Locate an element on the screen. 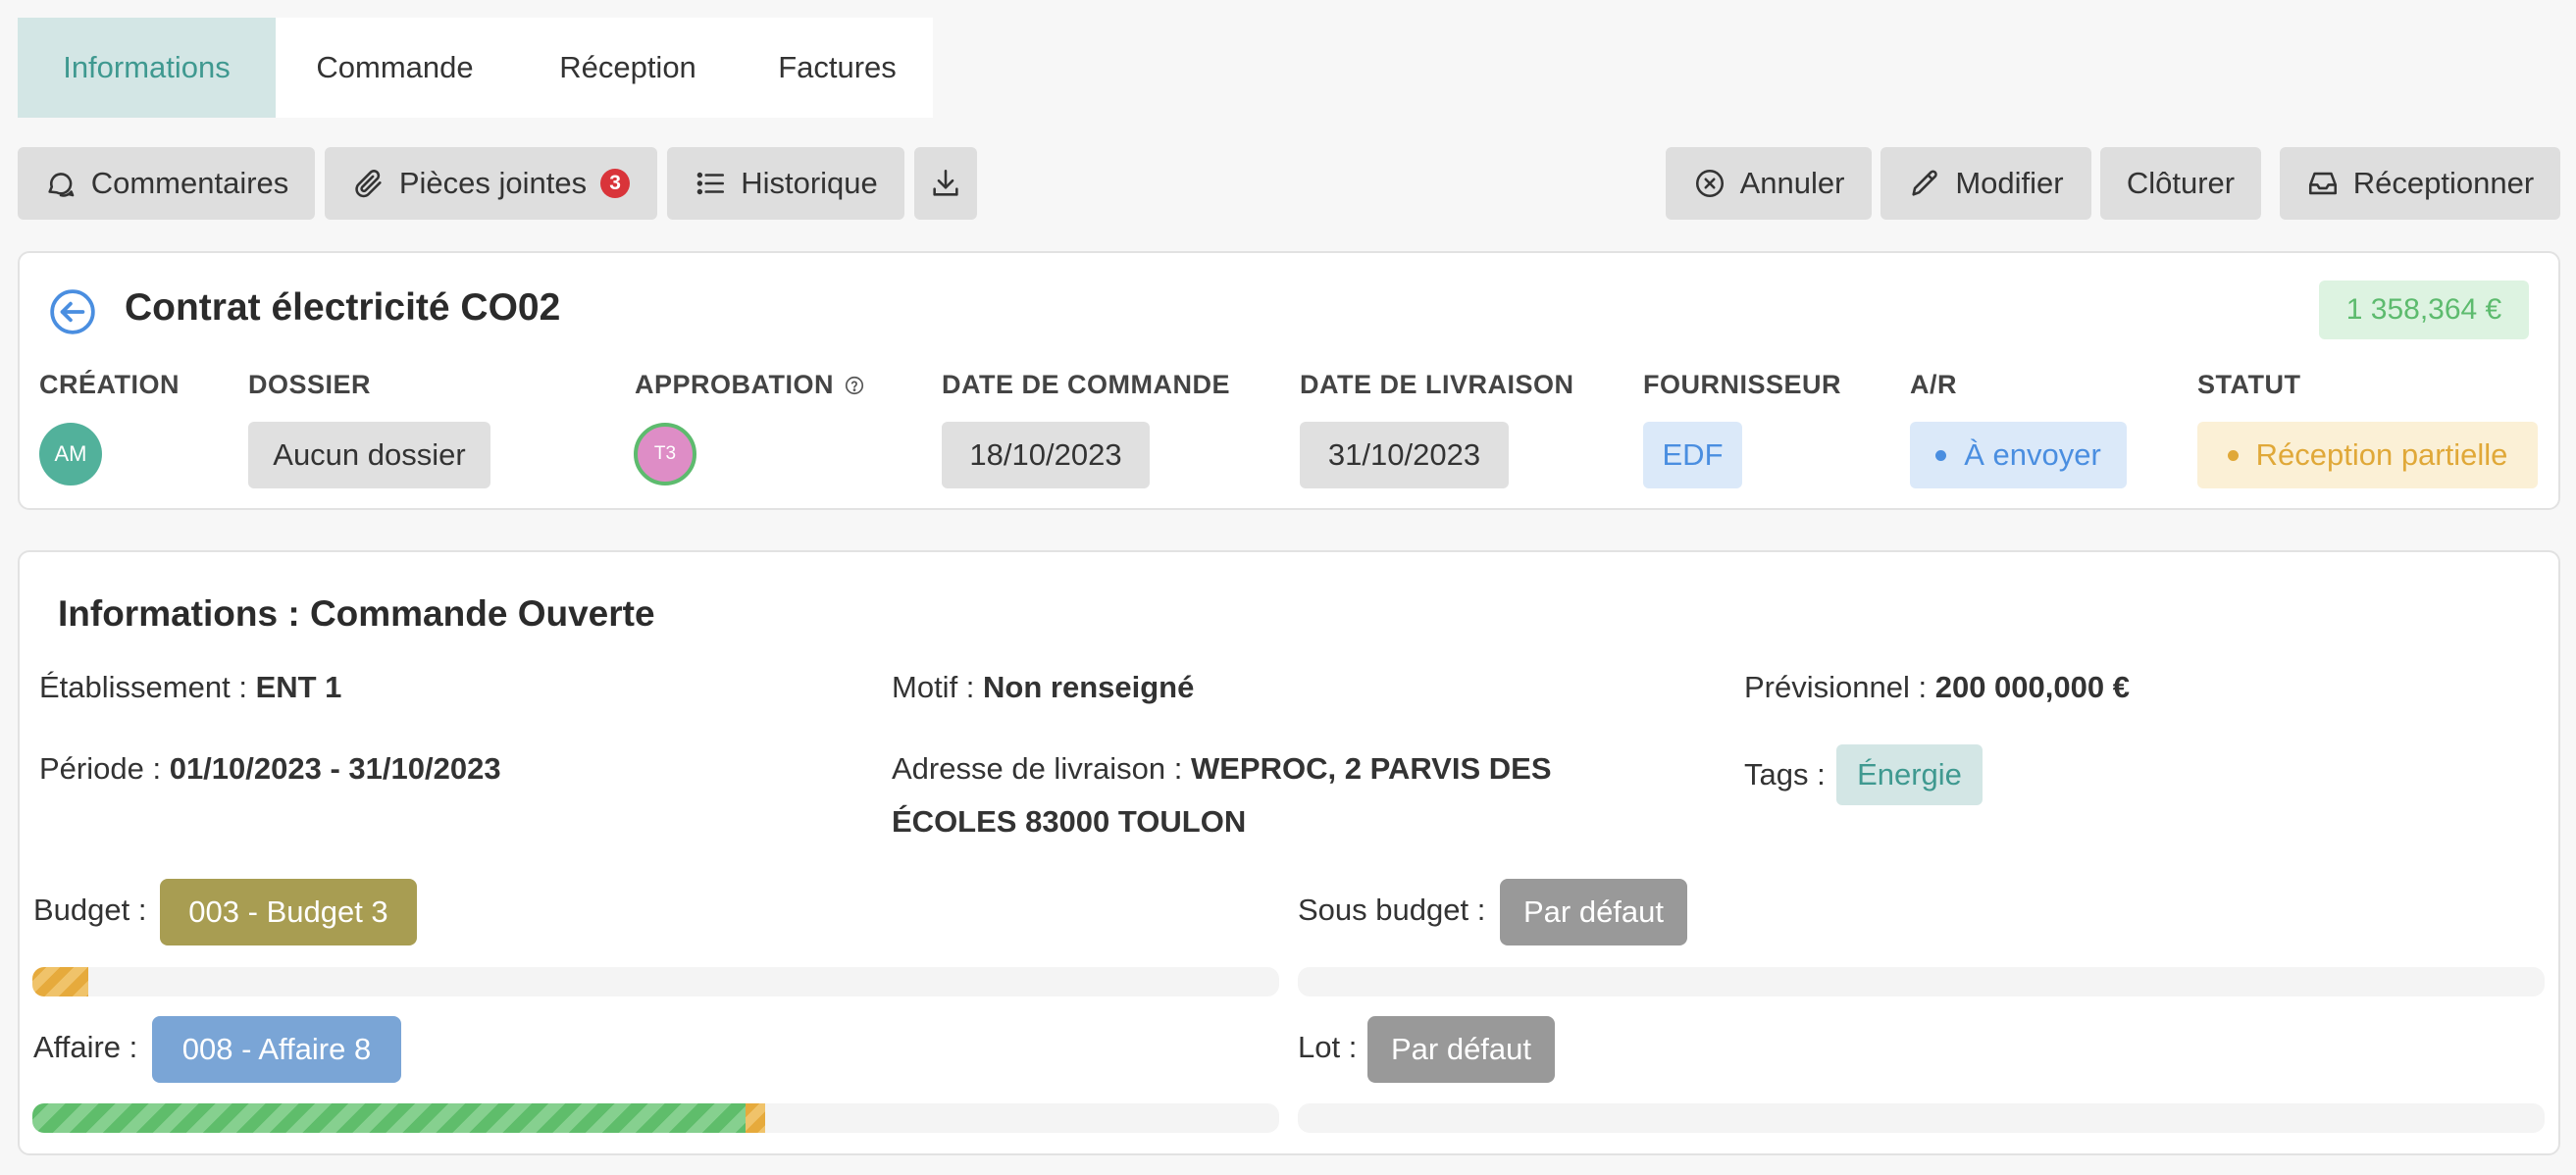 The width and height of the screenshot is (2576, 1175). close-order-button: Clôturer is located at coordinates (2180, 183).